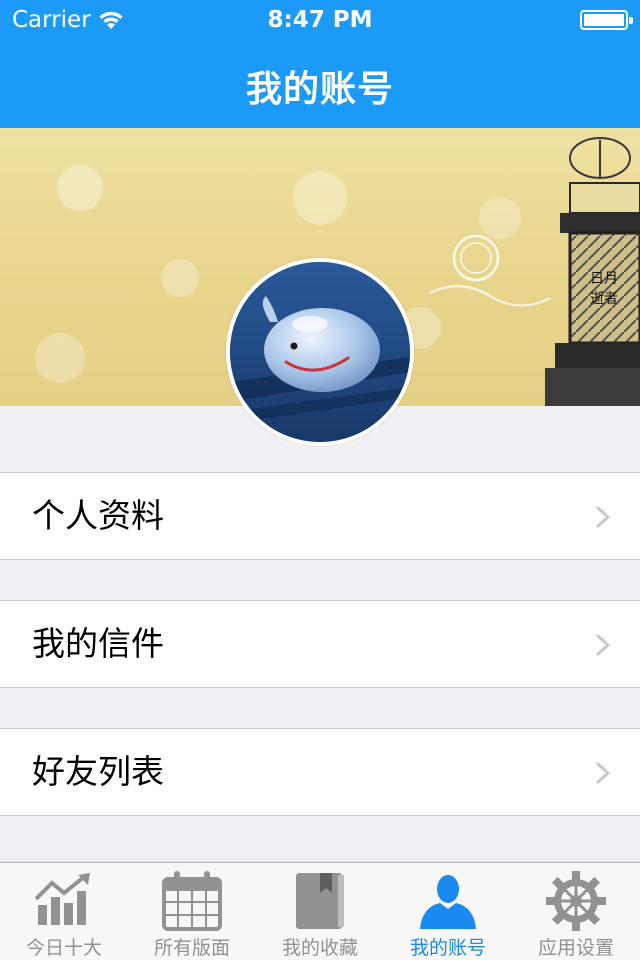  Describe the element at coordinates (320, 772) in the screenshot. I see `menu-item-friends: 好友列表` at that location.